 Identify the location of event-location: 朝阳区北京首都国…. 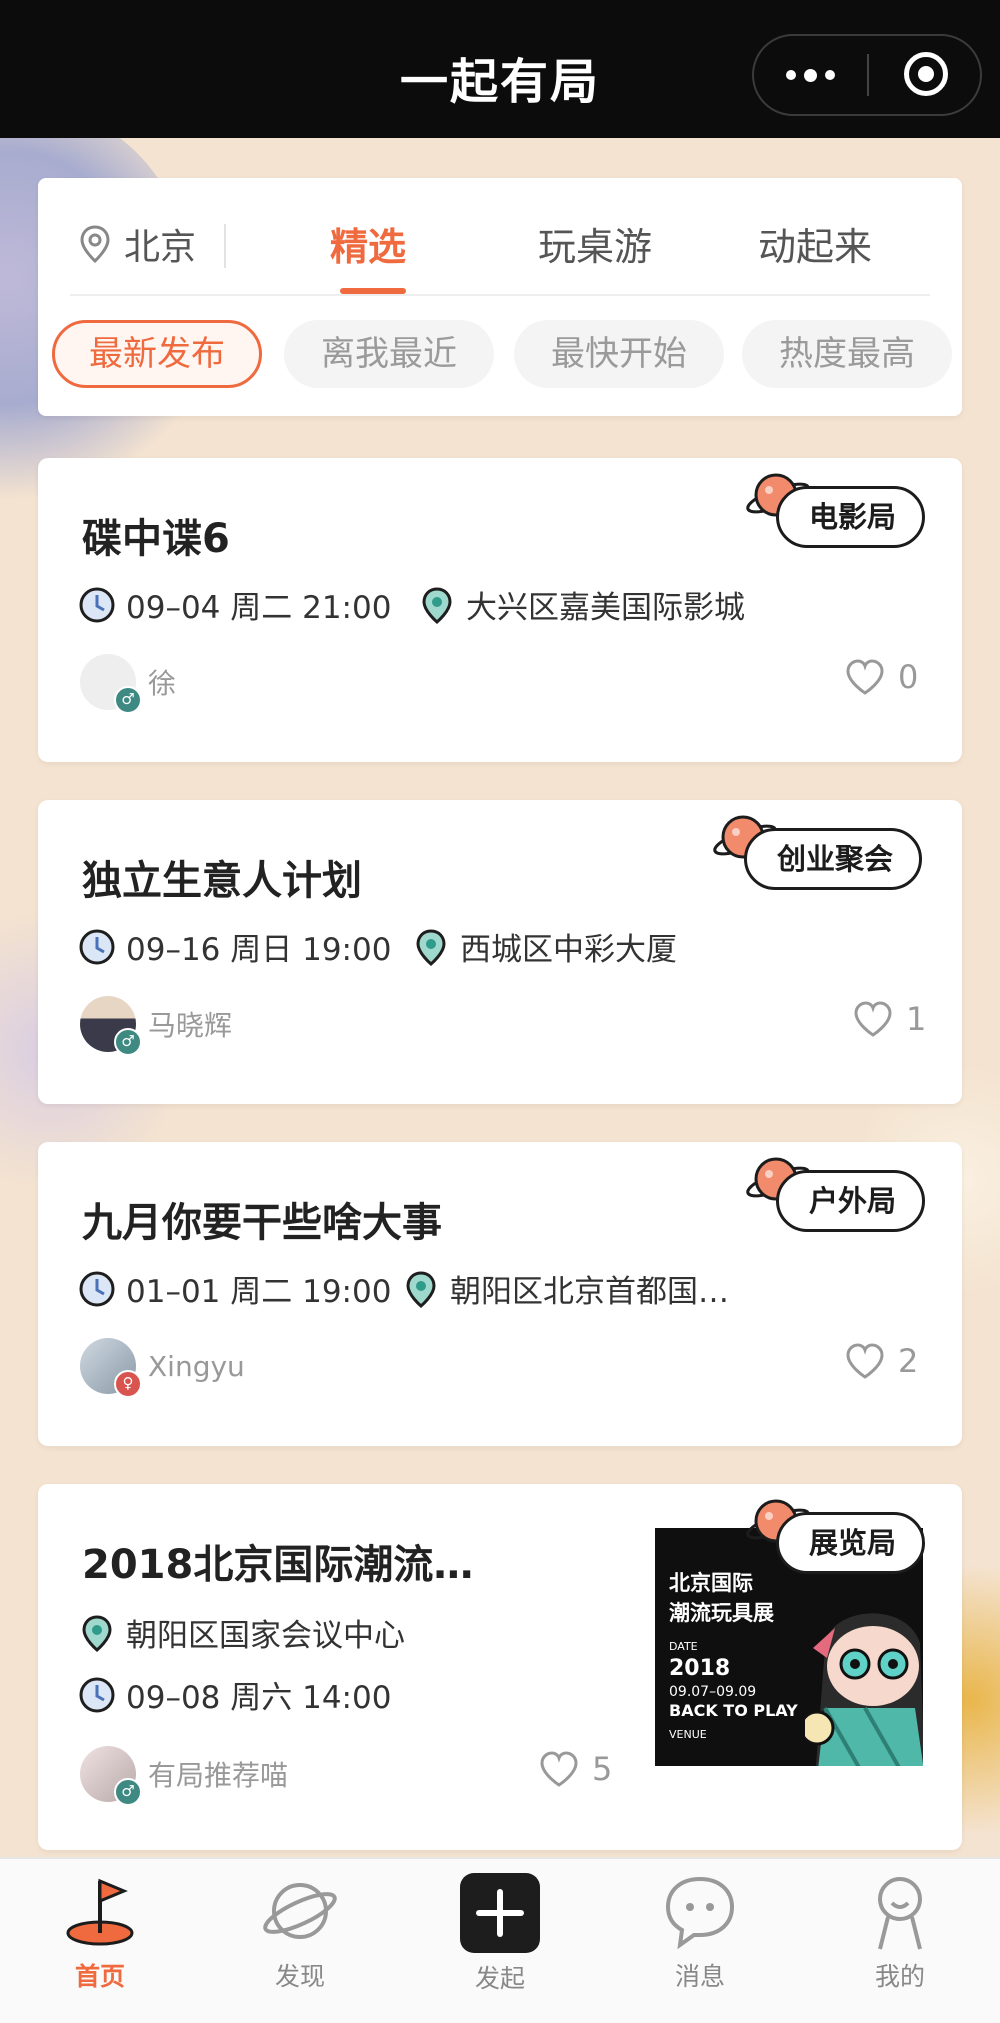
(565, 1288).